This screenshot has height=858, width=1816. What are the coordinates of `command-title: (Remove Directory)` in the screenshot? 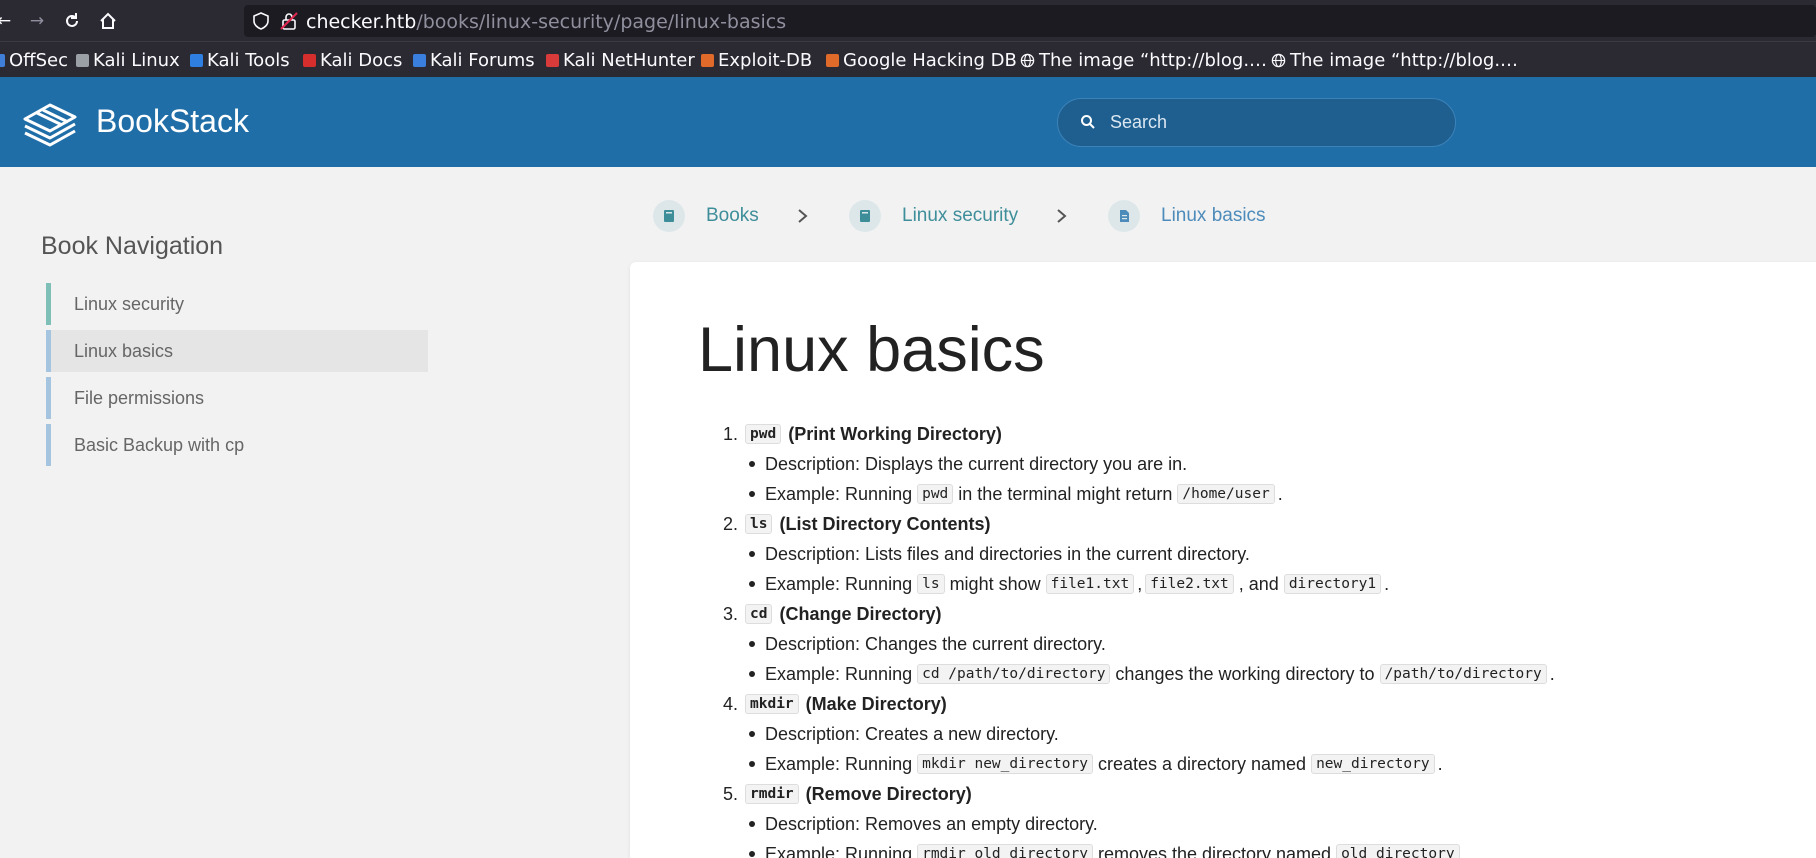 It's located at (888, 793).